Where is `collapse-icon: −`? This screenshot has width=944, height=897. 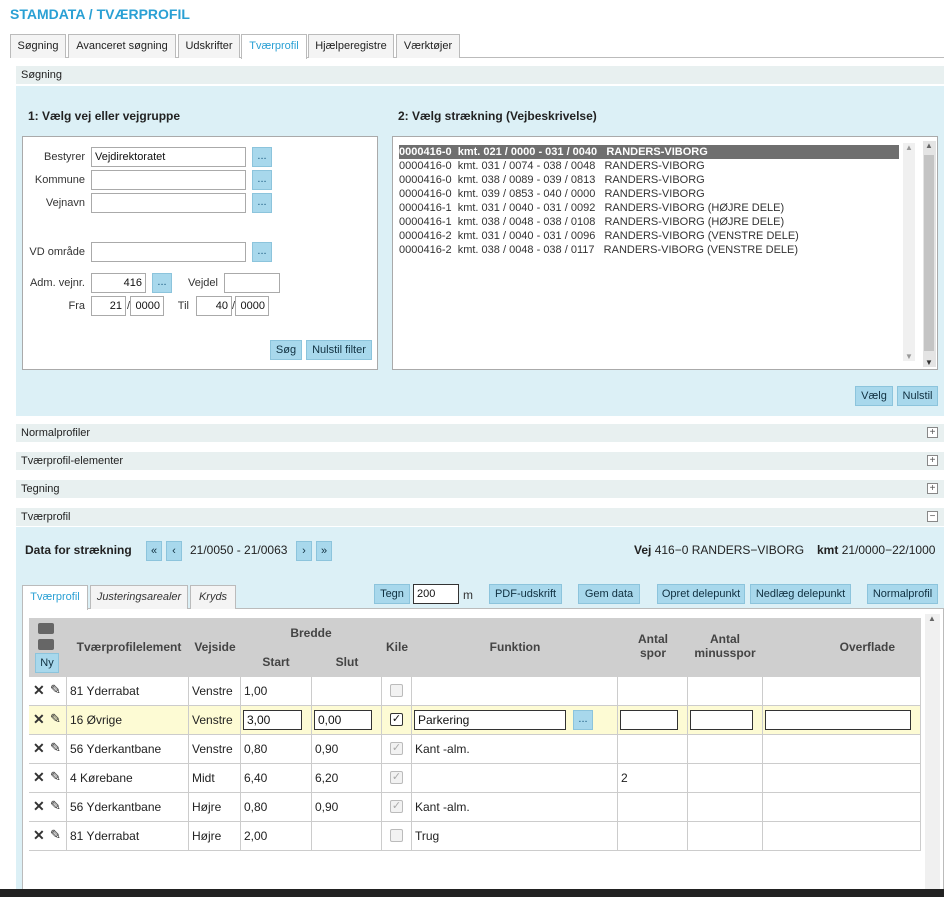
collapse-icon: − is located at coordinates (932, 516).